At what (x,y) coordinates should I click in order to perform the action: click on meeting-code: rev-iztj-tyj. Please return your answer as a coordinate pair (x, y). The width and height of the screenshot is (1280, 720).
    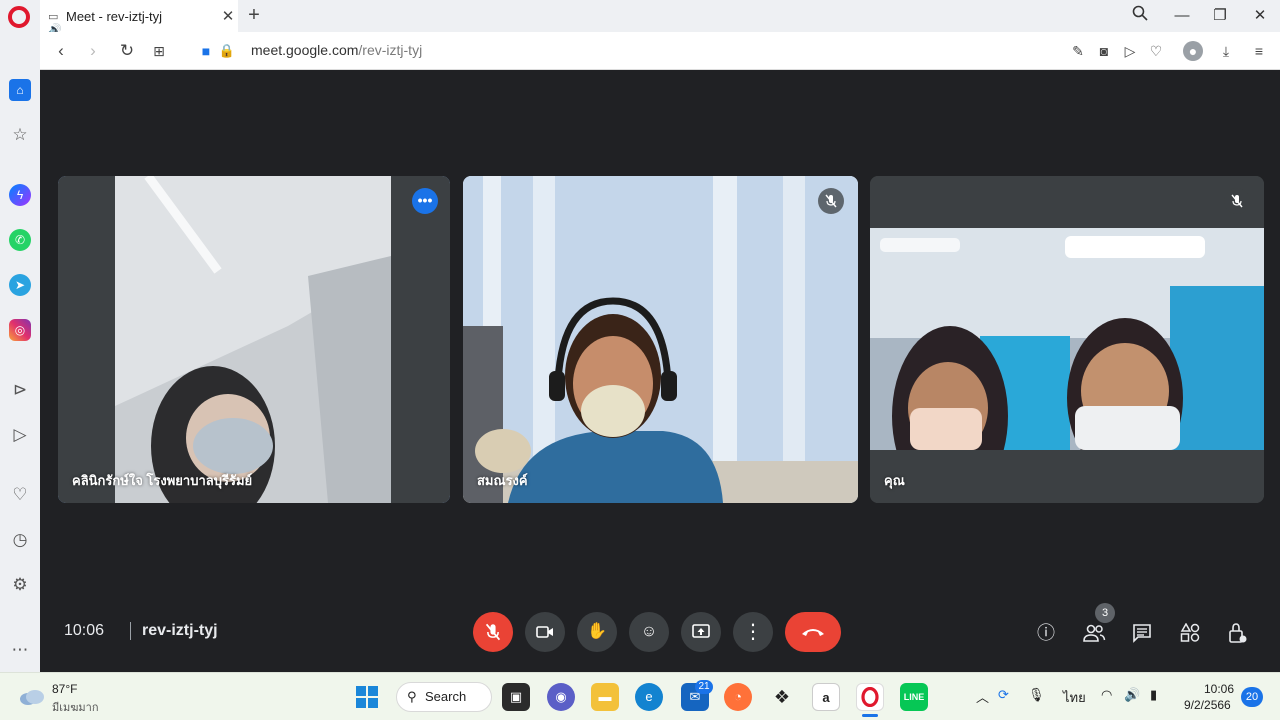
    Looking at the image, I should click on (180, 630).